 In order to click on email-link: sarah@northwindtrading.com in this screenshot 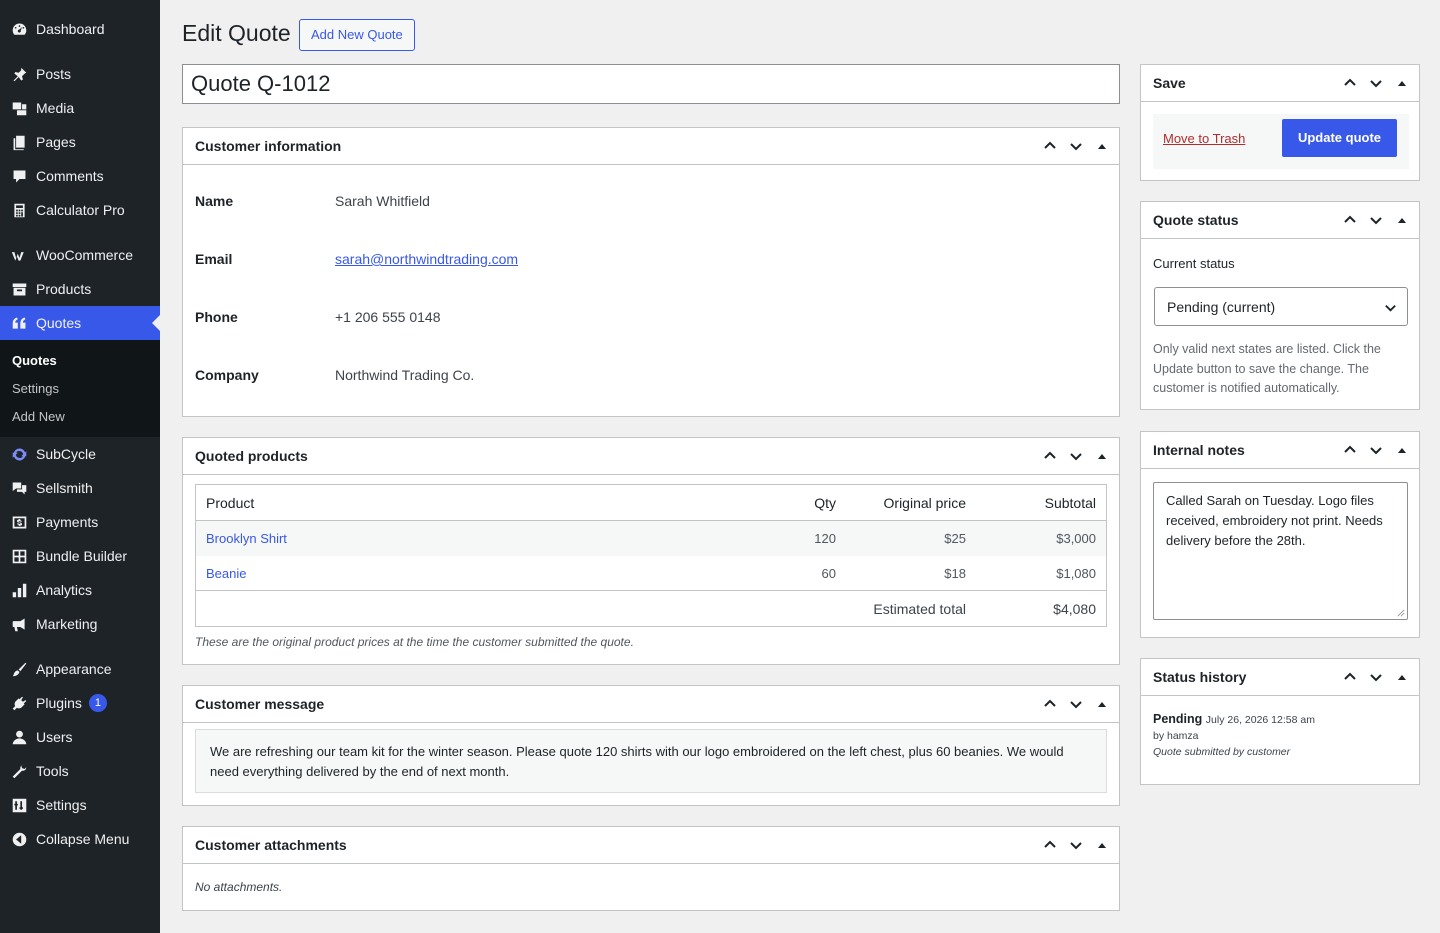, I will do `click(426, 259)`.